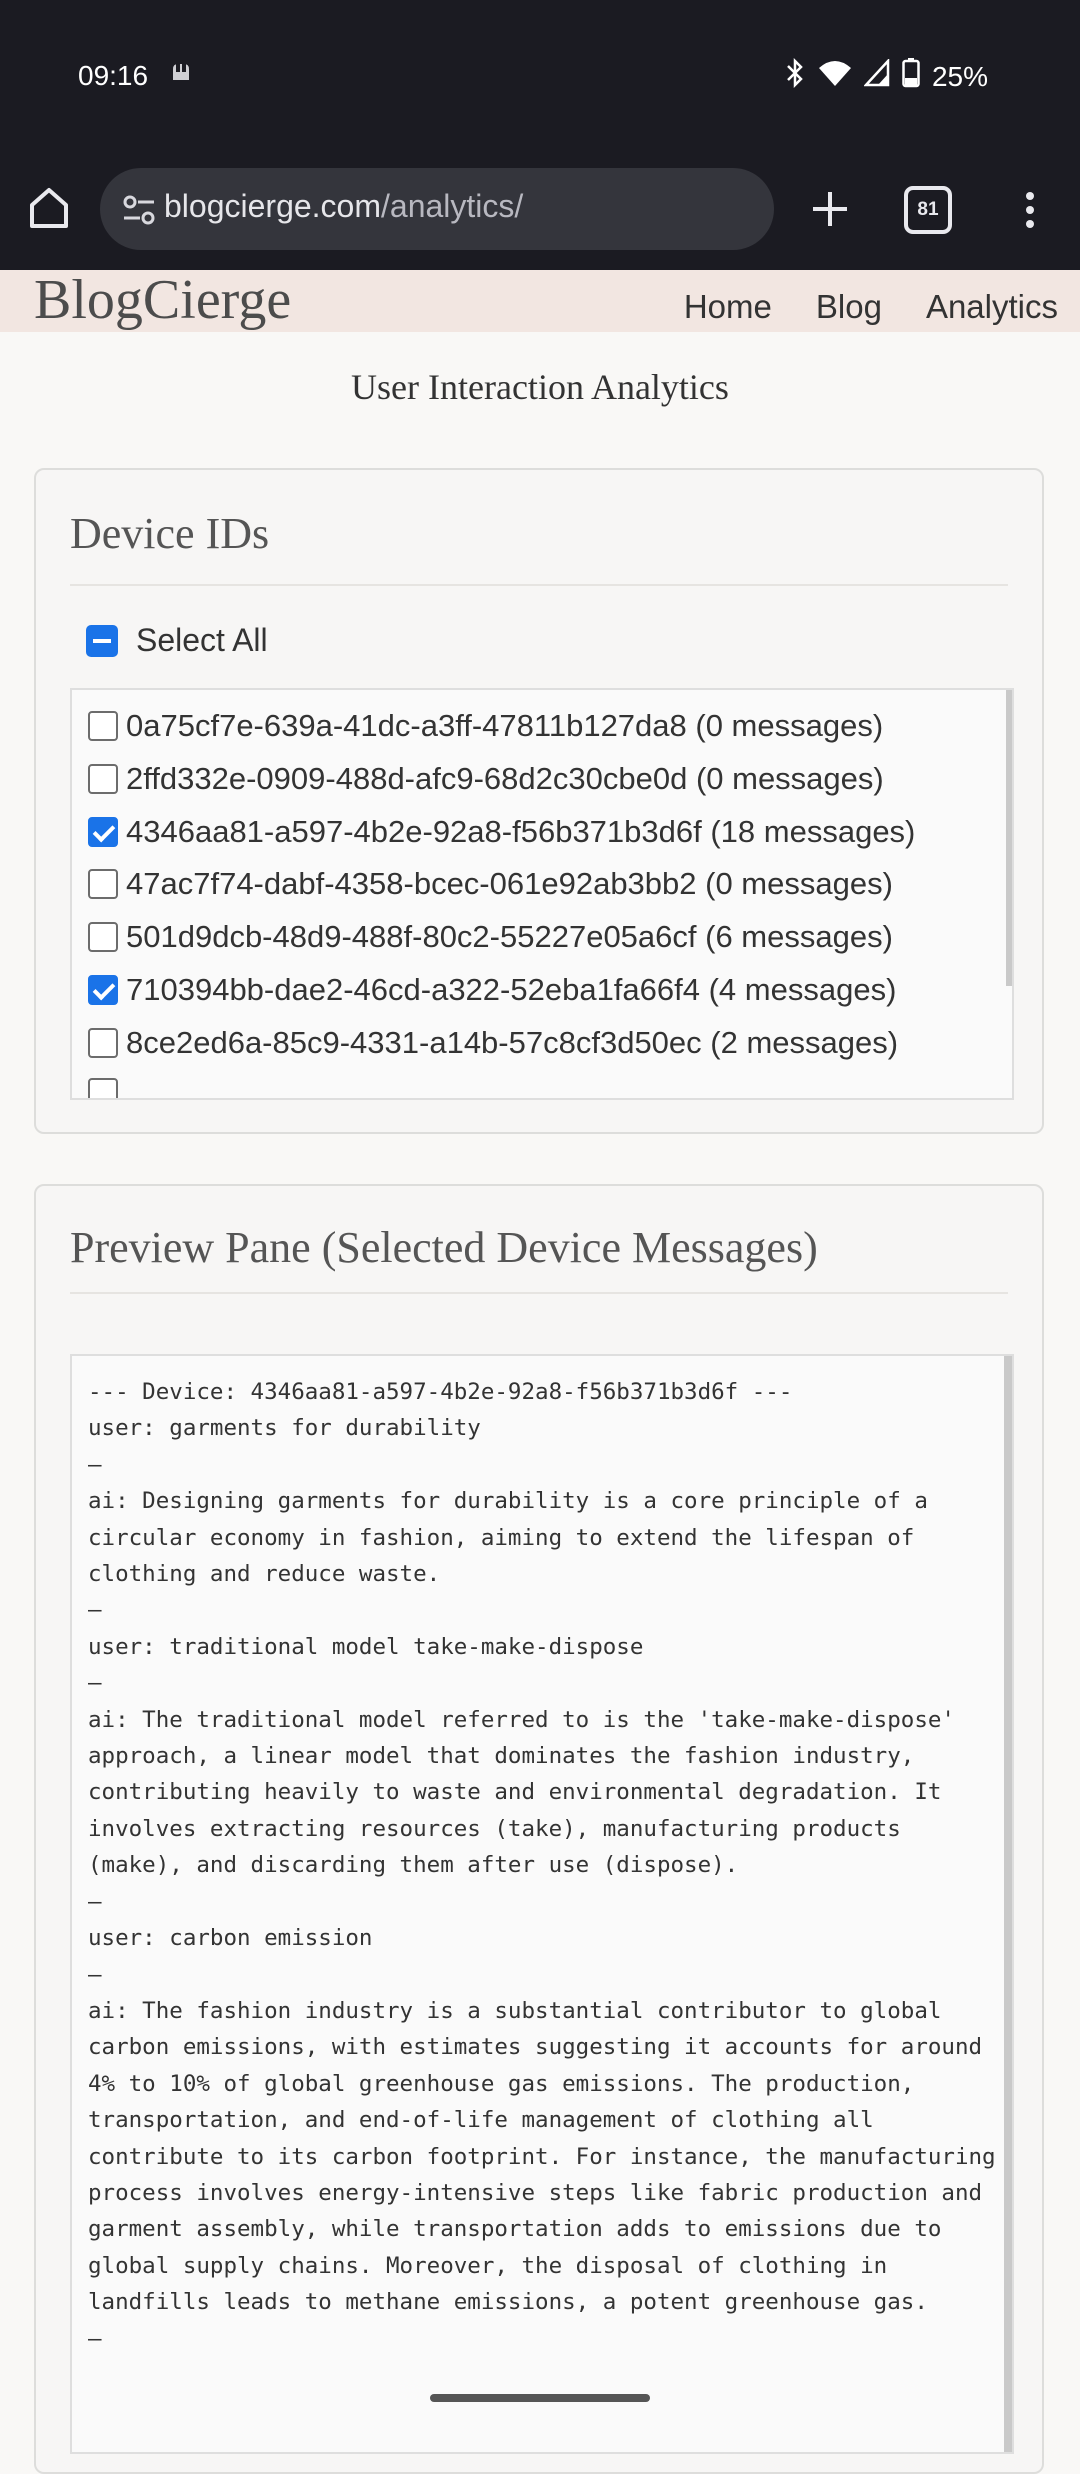 This screenshot has height=2474, width=1080. I want to click on url-text: blogcierge.com/analytics/, so click(343, 206).